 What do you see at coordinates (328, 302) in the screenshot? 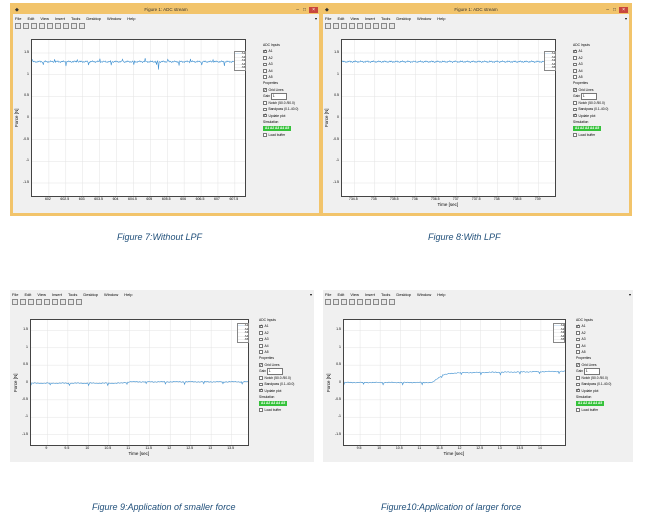
I see `new-figure-icon` at bounding box center [328, 302].